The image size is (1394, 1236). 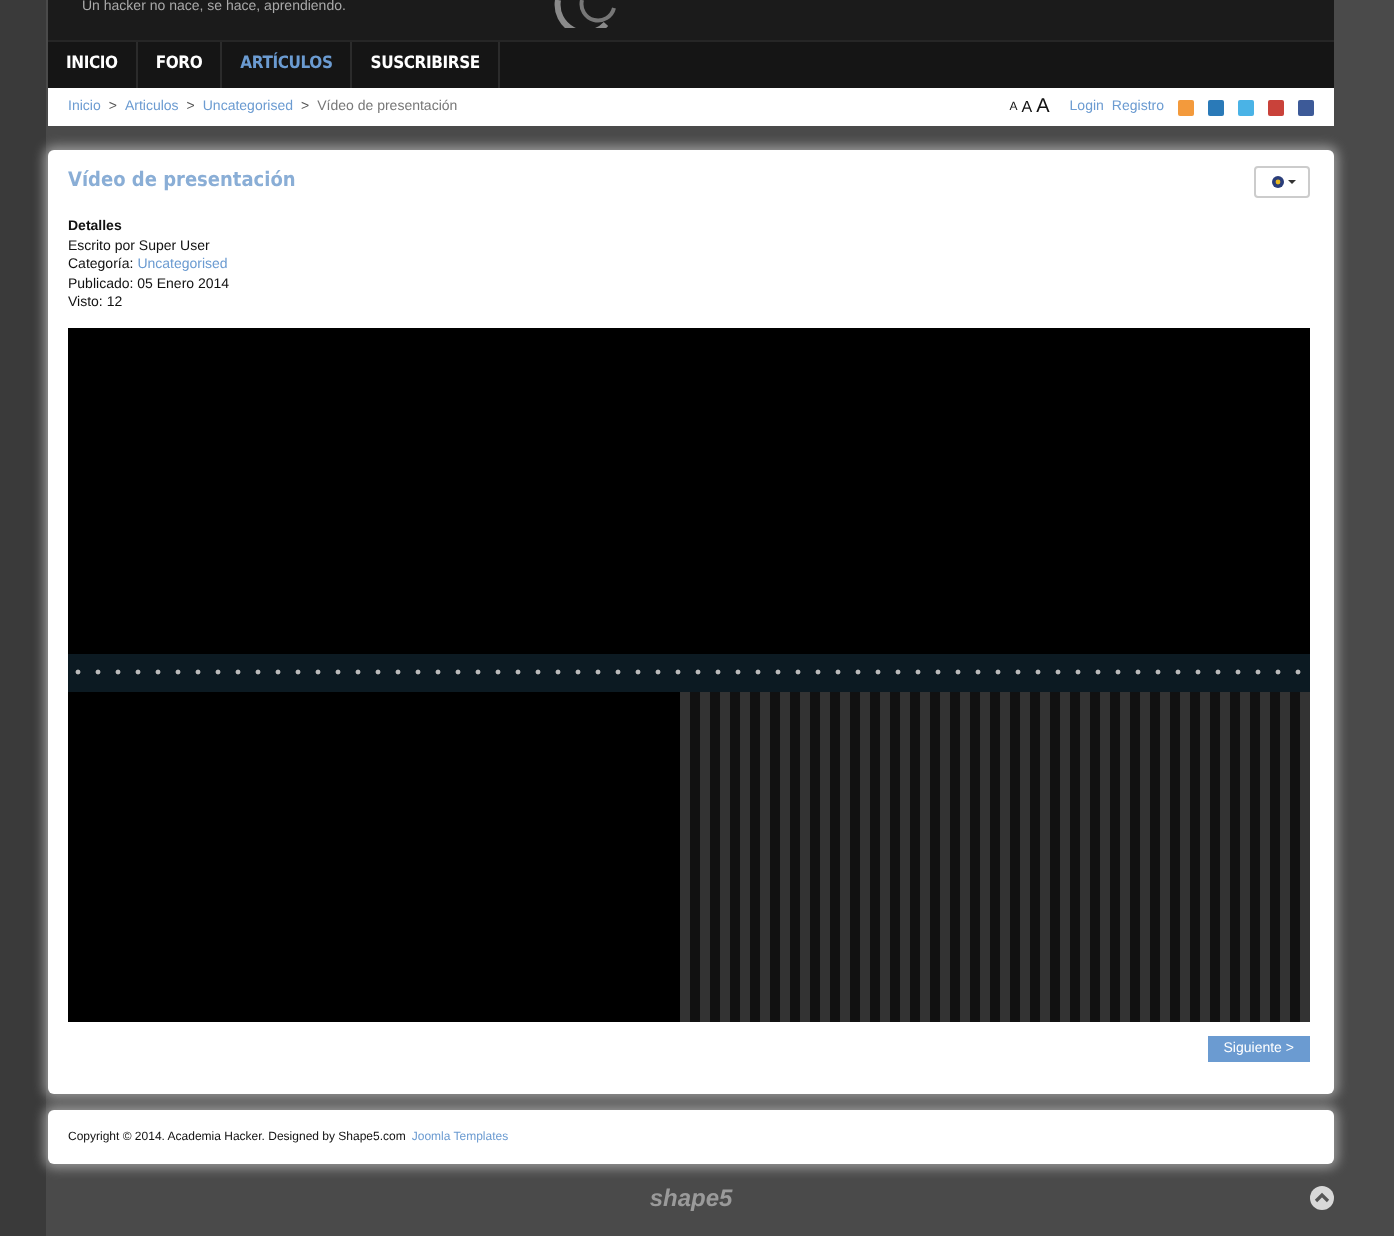 What do you see at coordinates (1322, 1198) in the screenshot?
I see `scroll-top-button` at bounding box center [1322, 1198].